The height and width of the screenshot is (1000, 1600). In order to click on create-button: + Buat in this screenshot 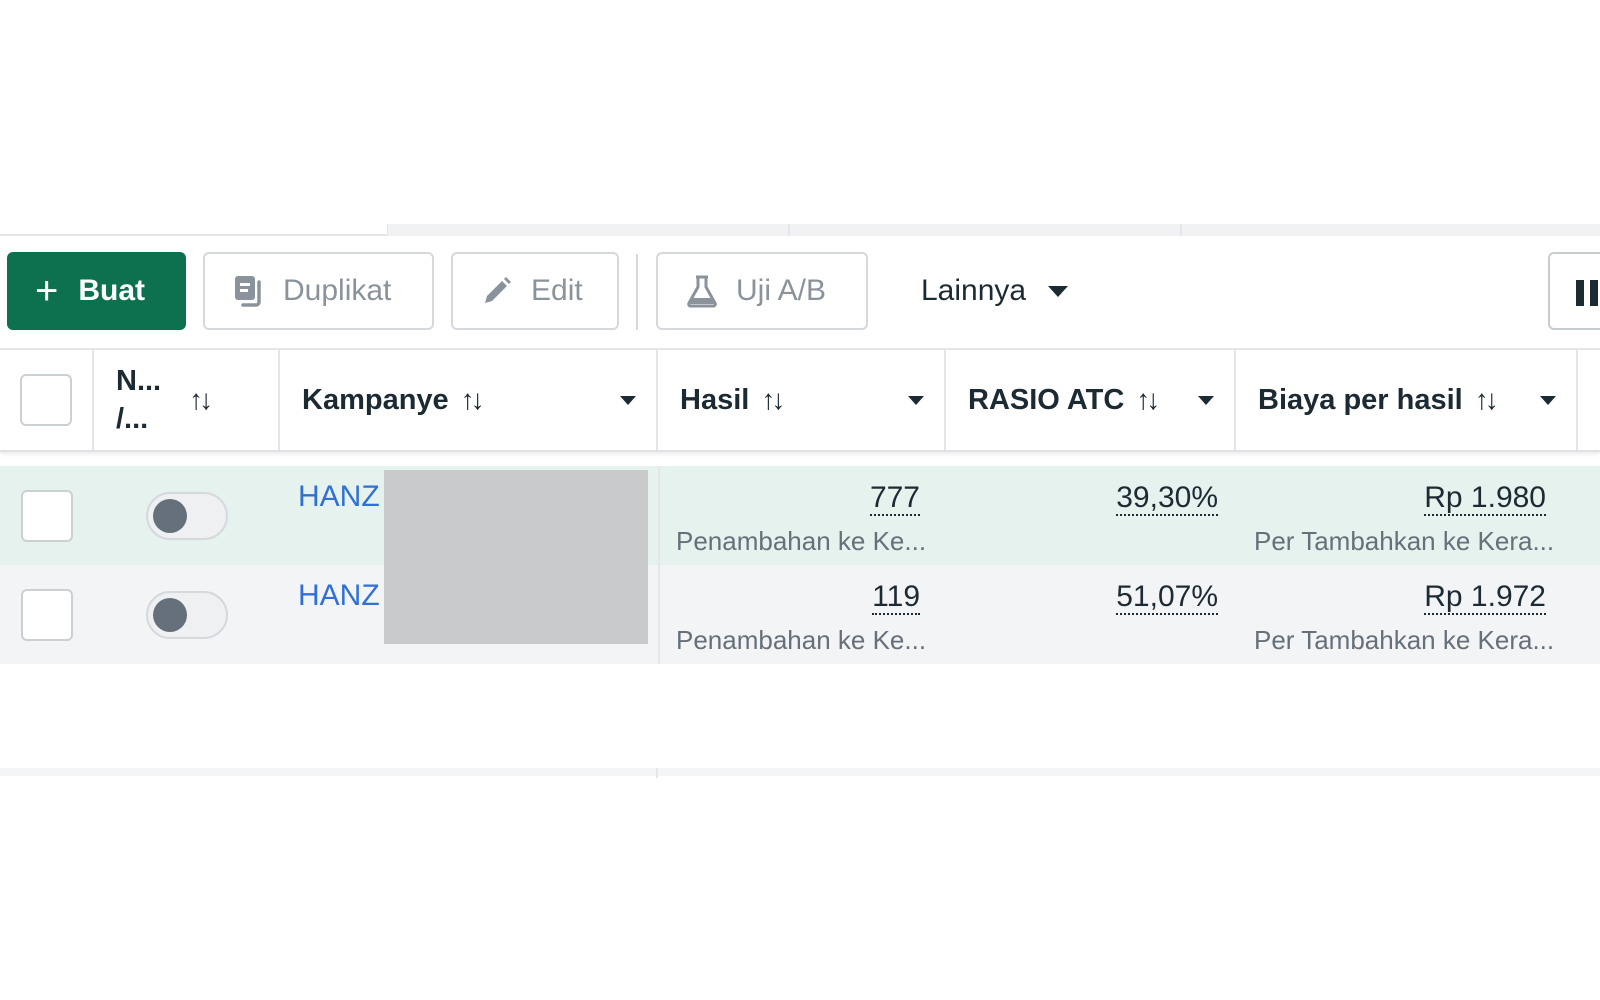, I will do `click(96, 291)`.